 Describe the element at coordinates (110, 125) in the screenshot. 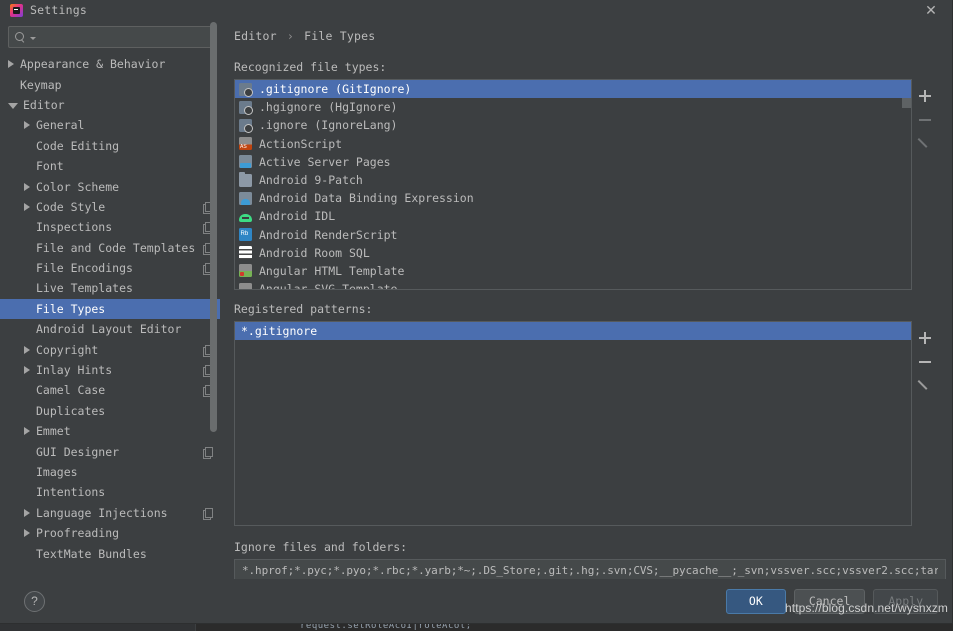

I see `sidebar-item-general: General` at that location.